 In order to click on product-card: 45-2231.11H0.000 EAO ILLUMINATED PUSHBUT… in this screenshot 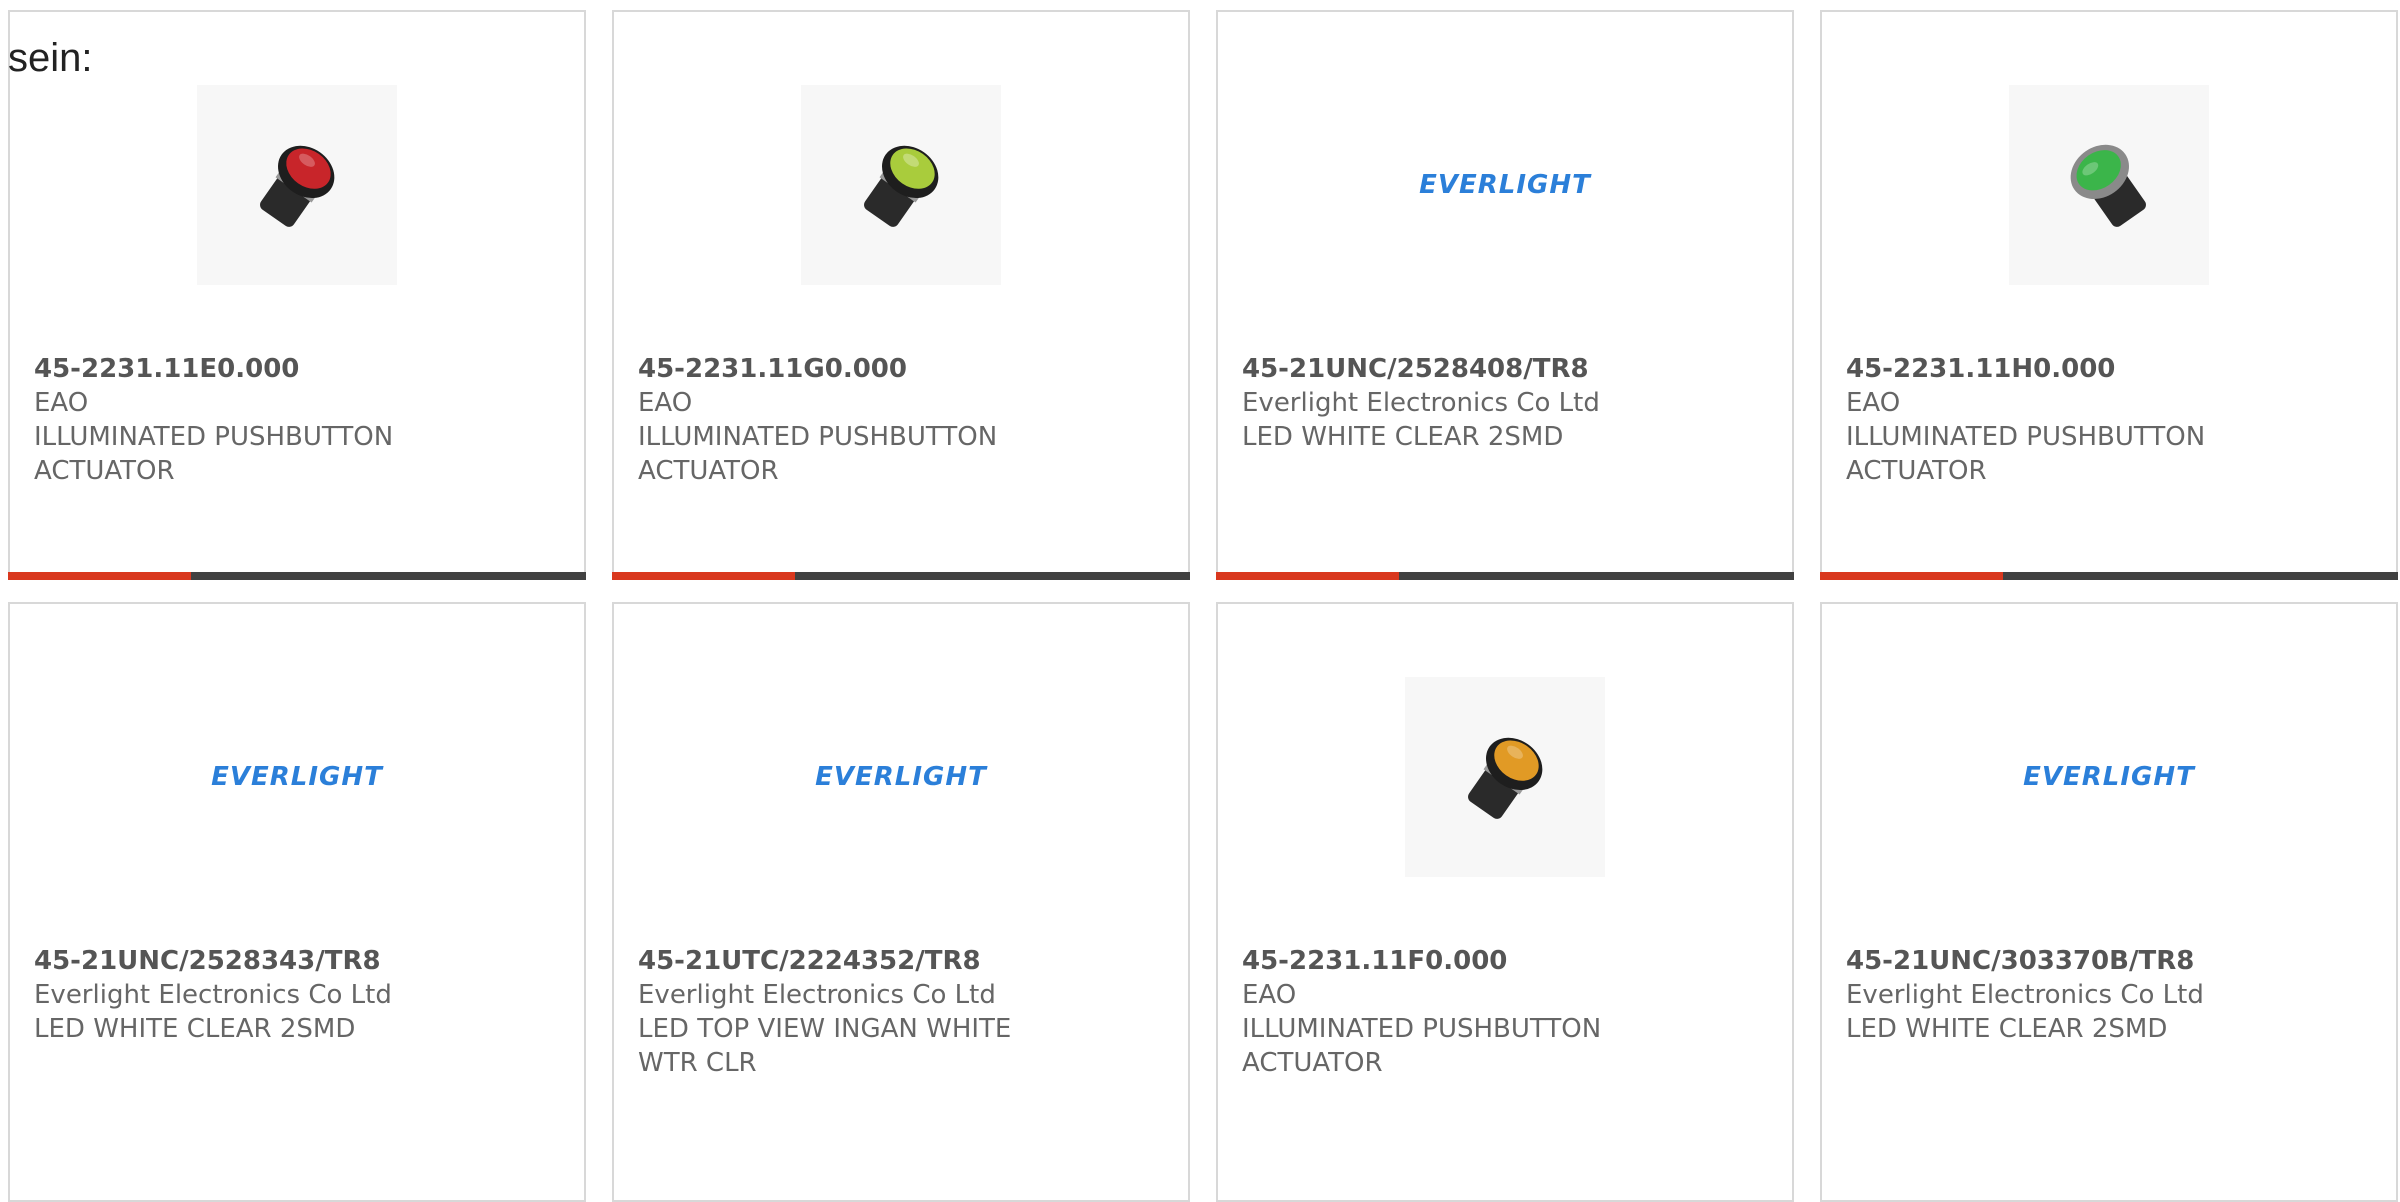, I will do `click(2109, 295)`.